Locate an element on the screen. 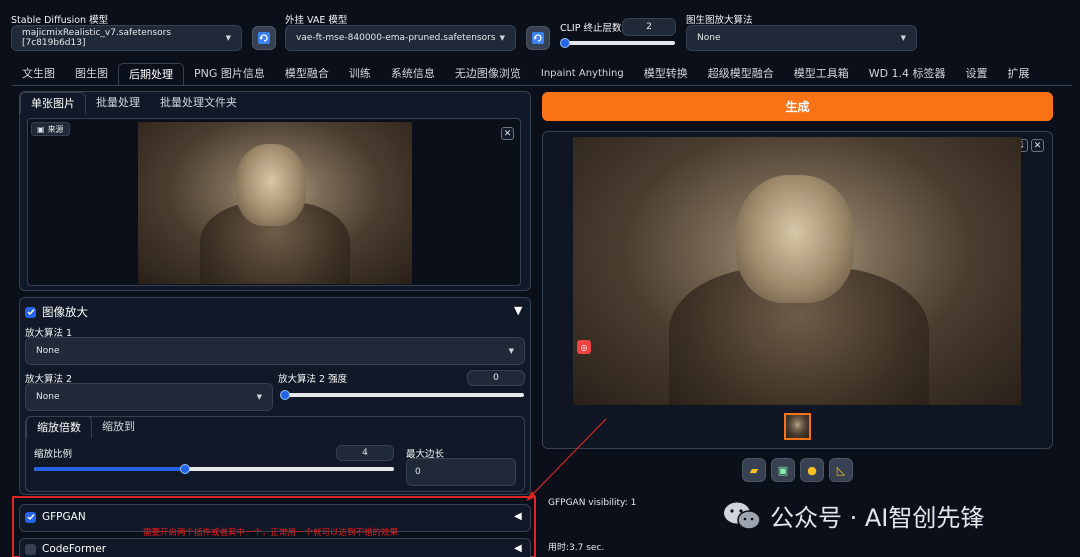  source-image is located at coordinates (275, 203).